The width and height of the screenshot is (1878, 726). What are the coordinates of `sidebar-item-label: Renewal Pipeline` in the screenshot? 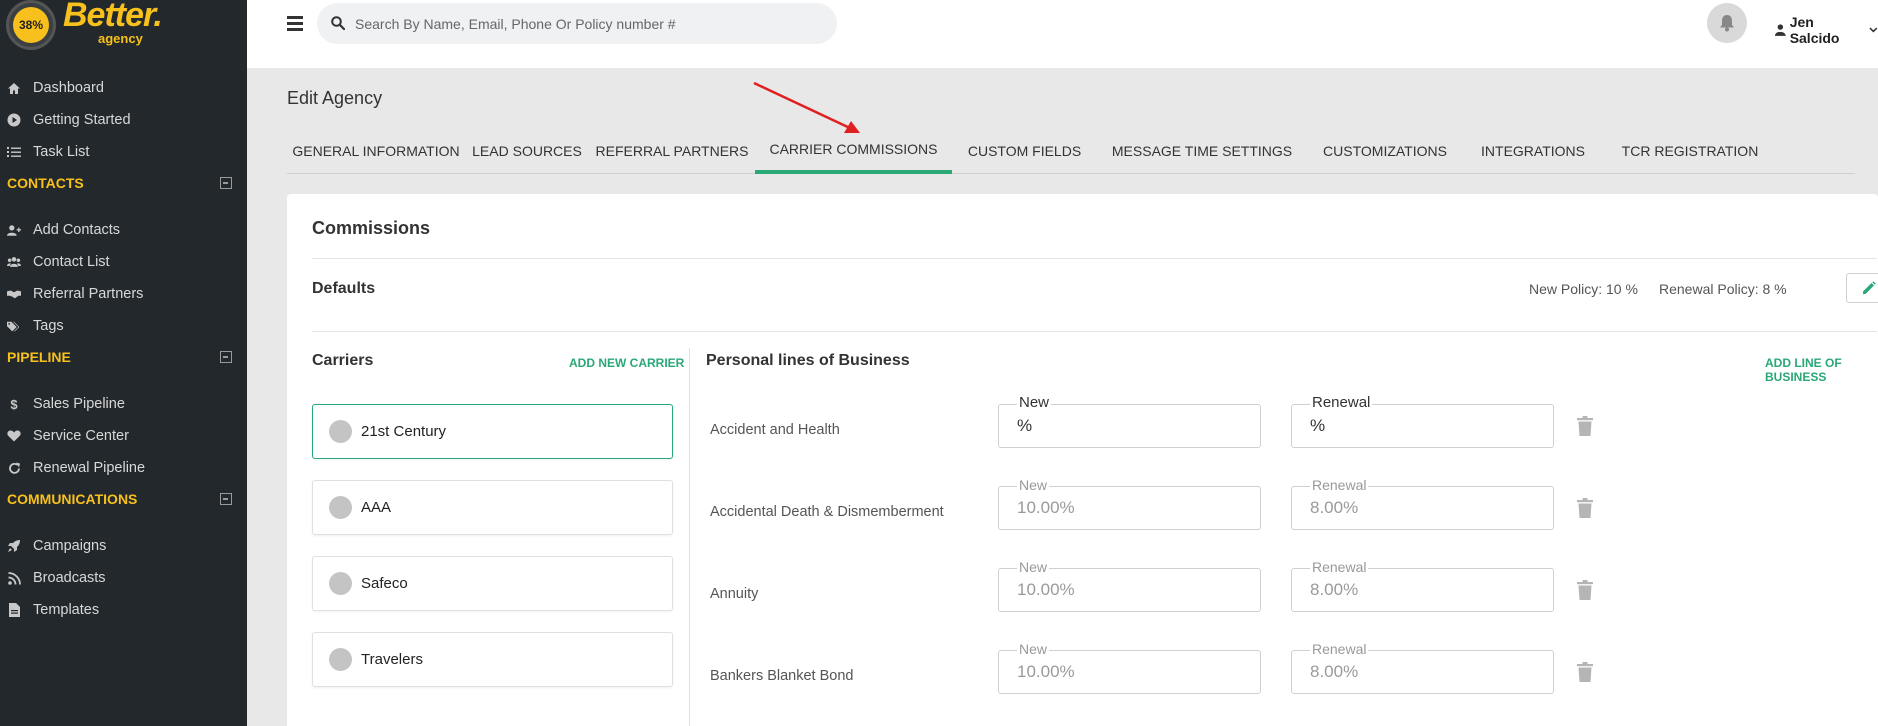 It's located at (89, 468).